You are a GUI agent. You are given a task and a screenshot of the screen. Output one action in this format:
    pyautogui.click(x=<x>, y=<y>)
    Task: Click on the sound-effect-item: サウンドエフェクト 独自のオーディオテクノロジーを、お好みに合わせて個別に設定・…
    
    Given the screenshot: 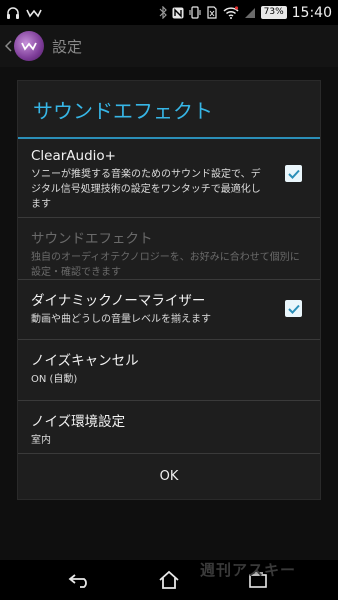 What is the action you would take?
    pyautogui.click(x=169, y=249)
    